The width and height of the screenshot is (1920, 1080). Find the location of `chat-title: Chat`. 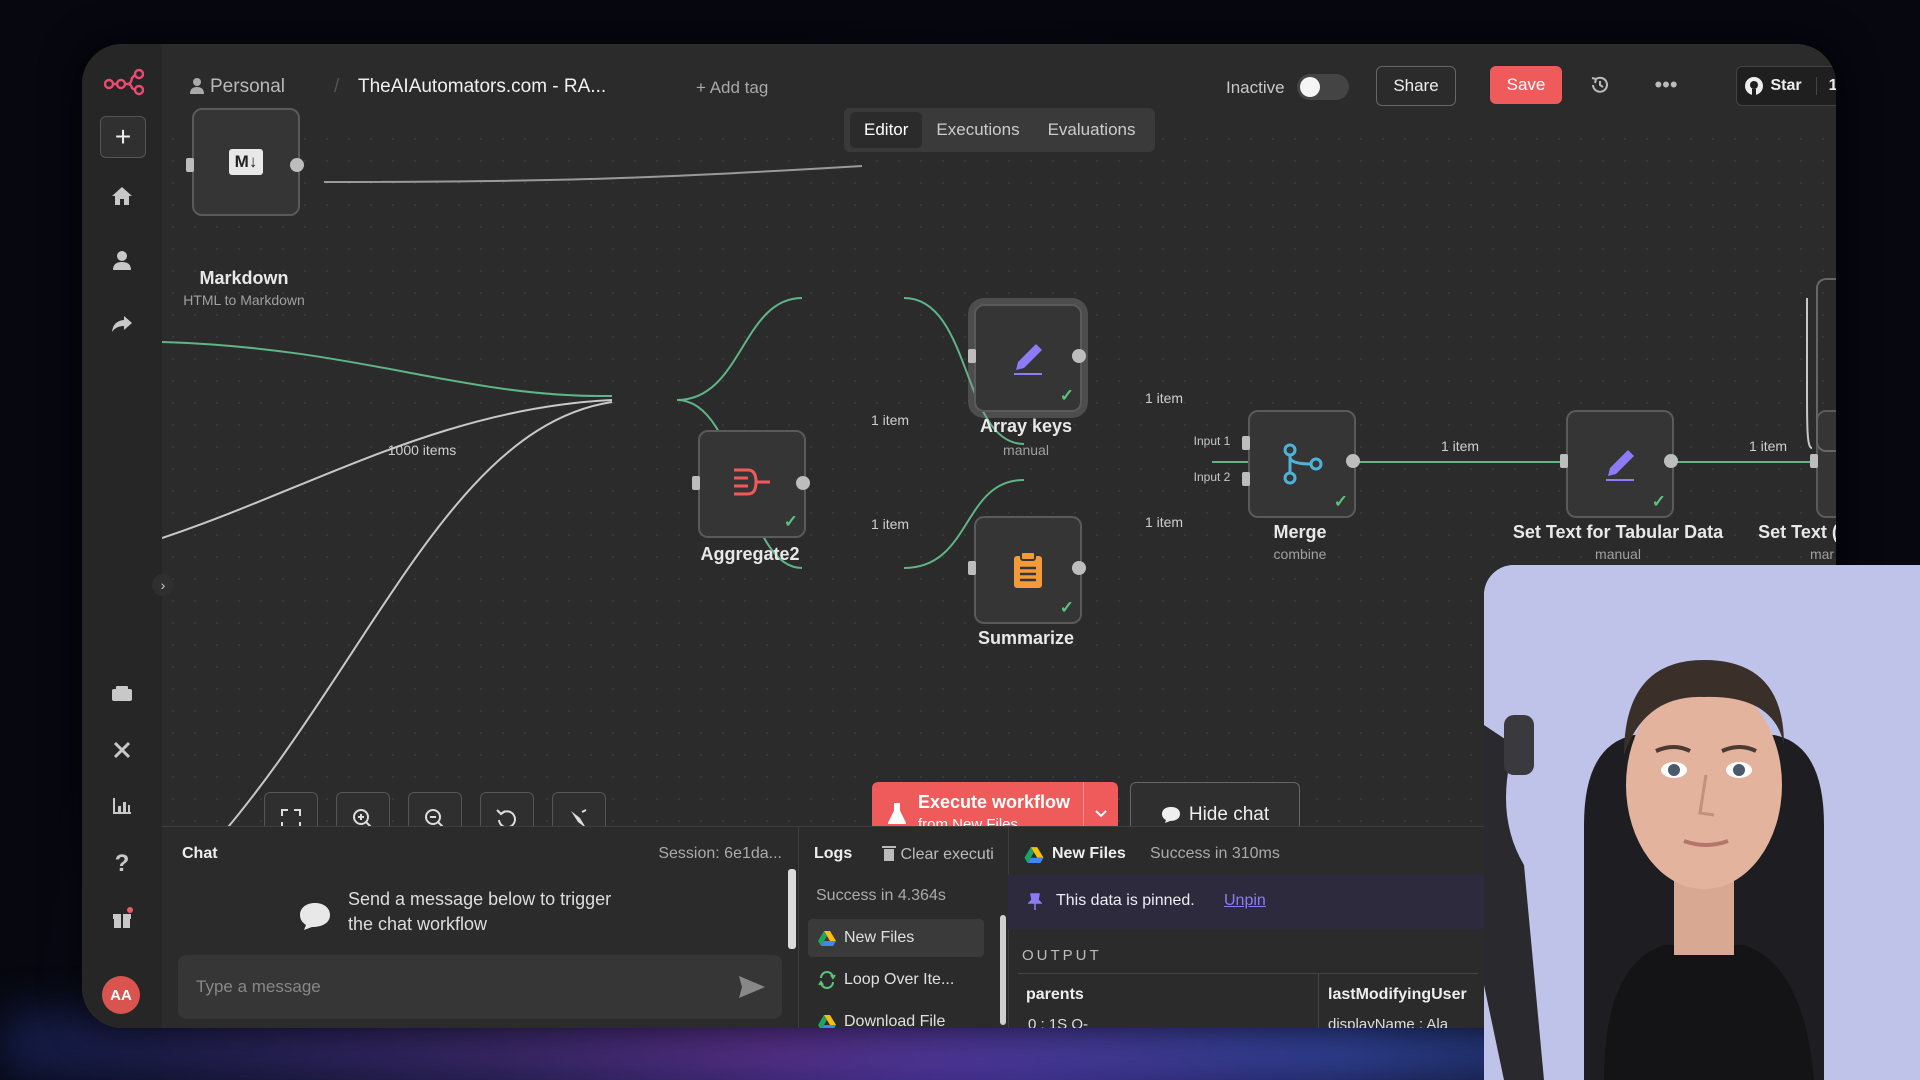

chat-title: Chat is located at coordinates (200, 853).